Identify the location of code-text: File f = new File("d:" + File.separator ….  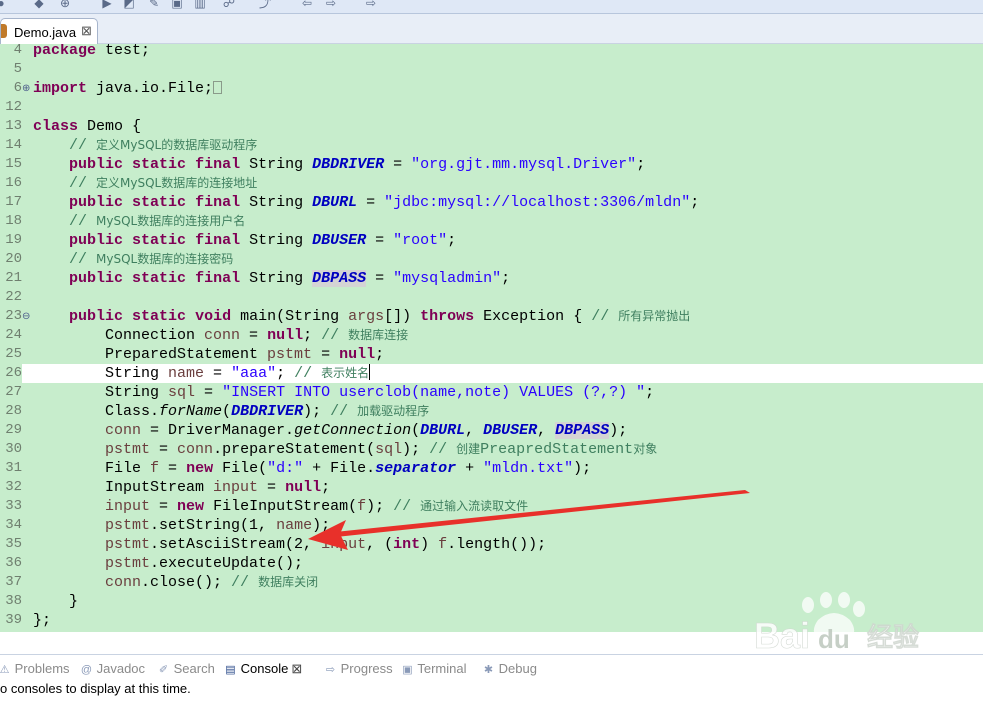
(312, 468).